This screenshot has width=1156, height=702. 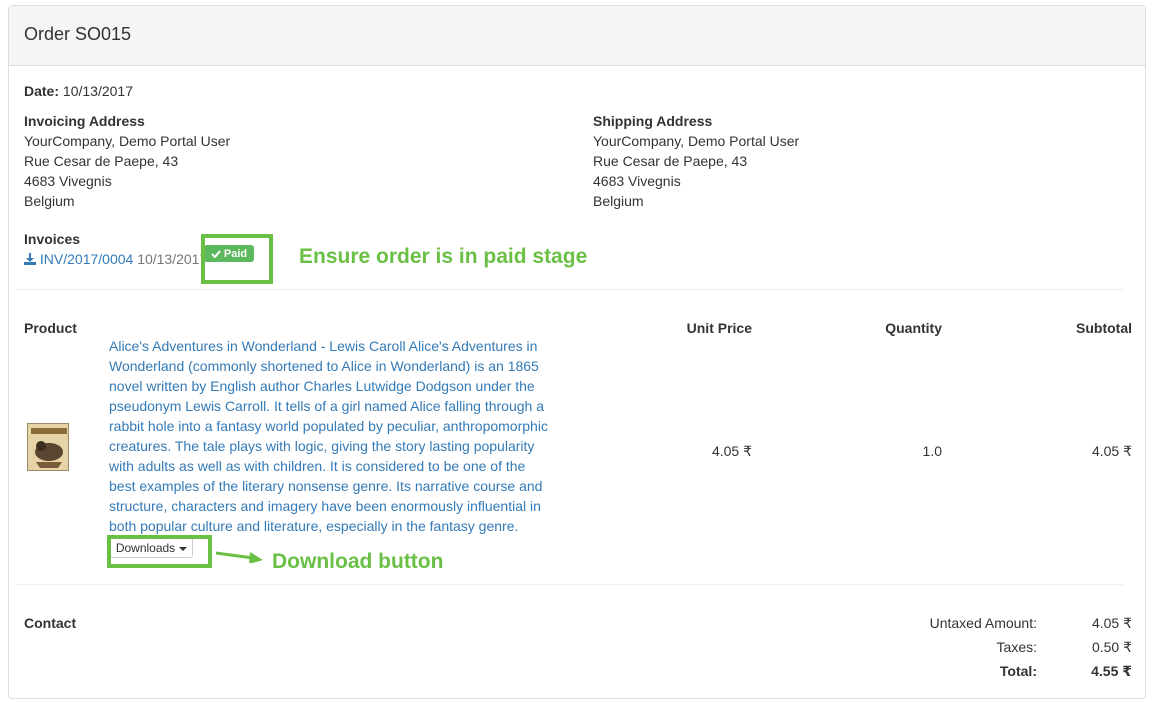 What do you see at coordinates (913, 328) in the screenshot?
I see `col-quantity: Quantity` at bounding box center [913, 328].